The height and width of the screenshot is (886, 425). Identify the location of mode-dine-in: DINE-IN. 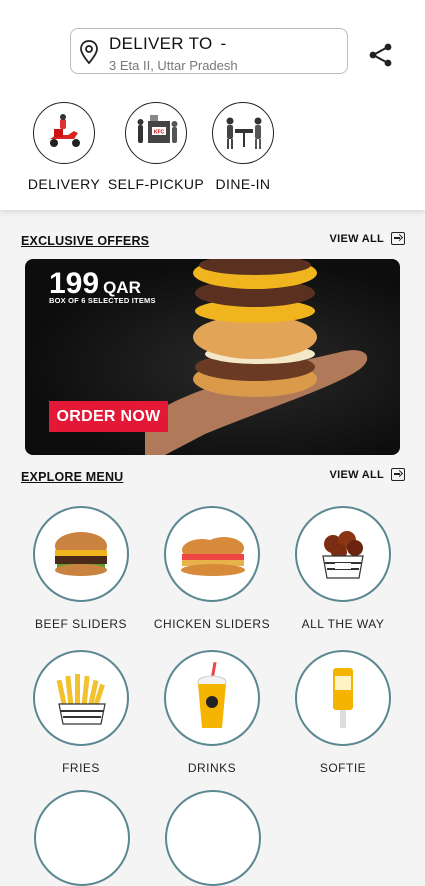
(243, 147).